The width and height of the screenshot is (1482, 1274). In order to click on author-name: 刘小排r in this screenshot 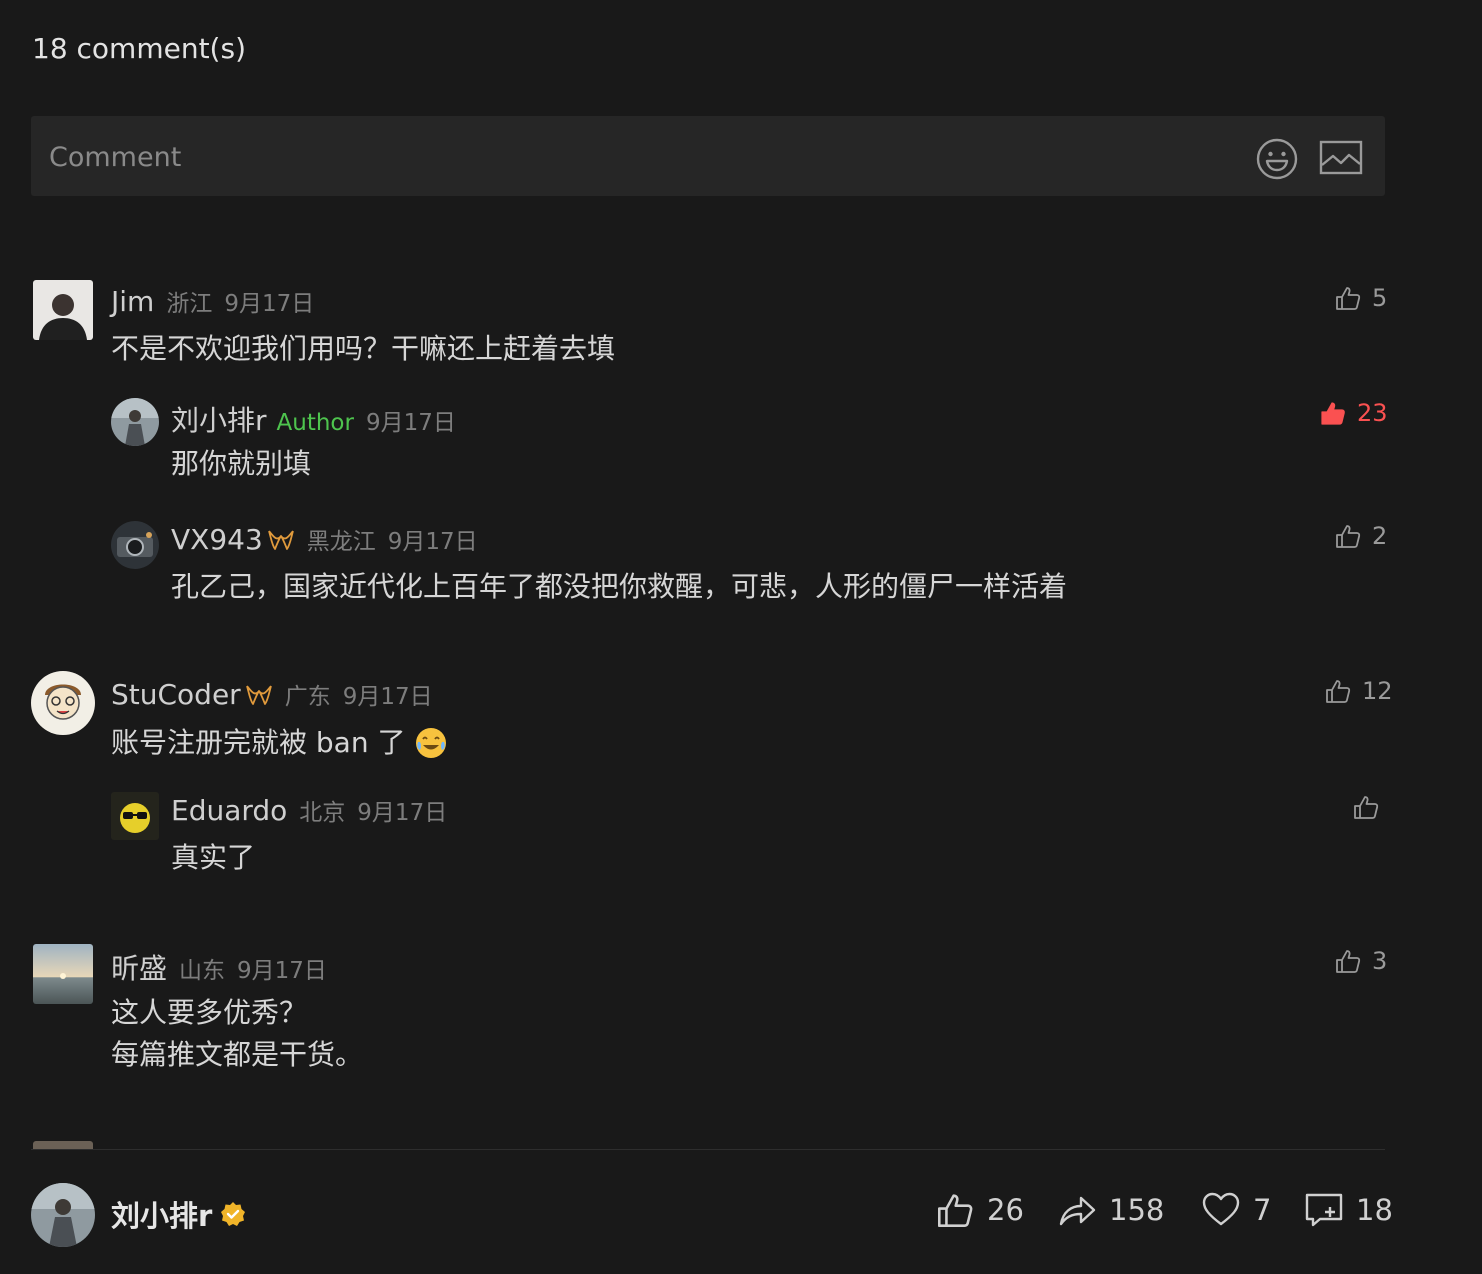, I will do `click(161, 1214)`.